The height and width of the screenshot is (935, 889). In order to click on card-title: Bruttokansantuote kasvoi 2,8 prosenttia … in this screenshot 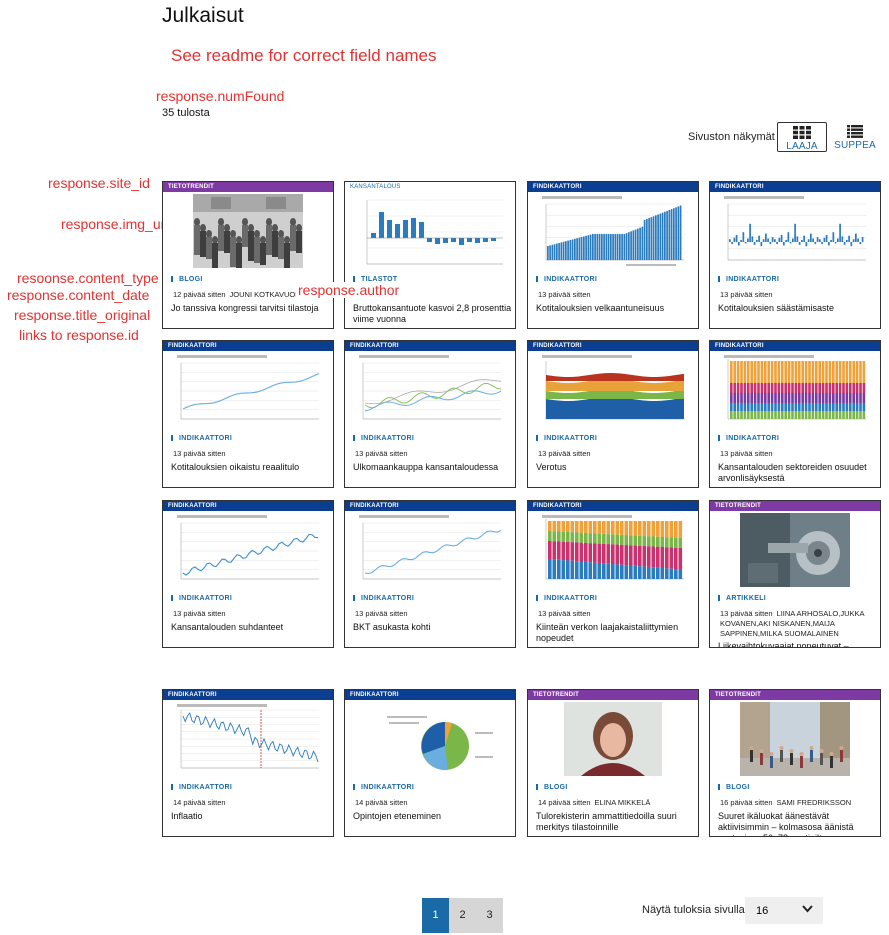, I will do `click(433, 314)`.